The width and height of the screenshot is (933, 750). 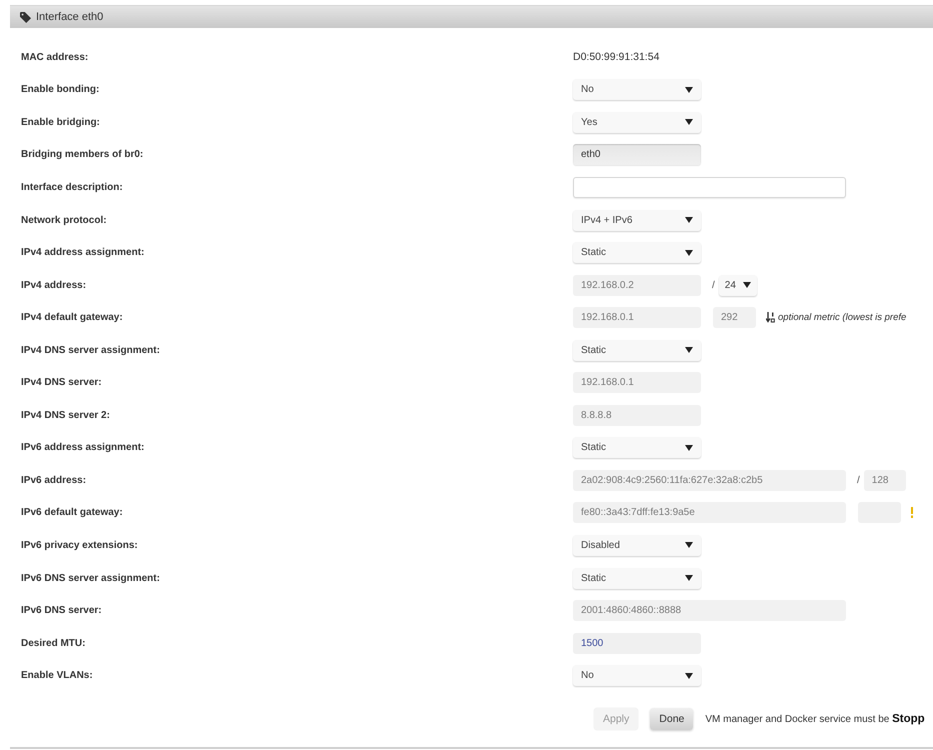 I want to click on metric-hint: optional metric (lowest is prefe, so click(x=842, y=318).